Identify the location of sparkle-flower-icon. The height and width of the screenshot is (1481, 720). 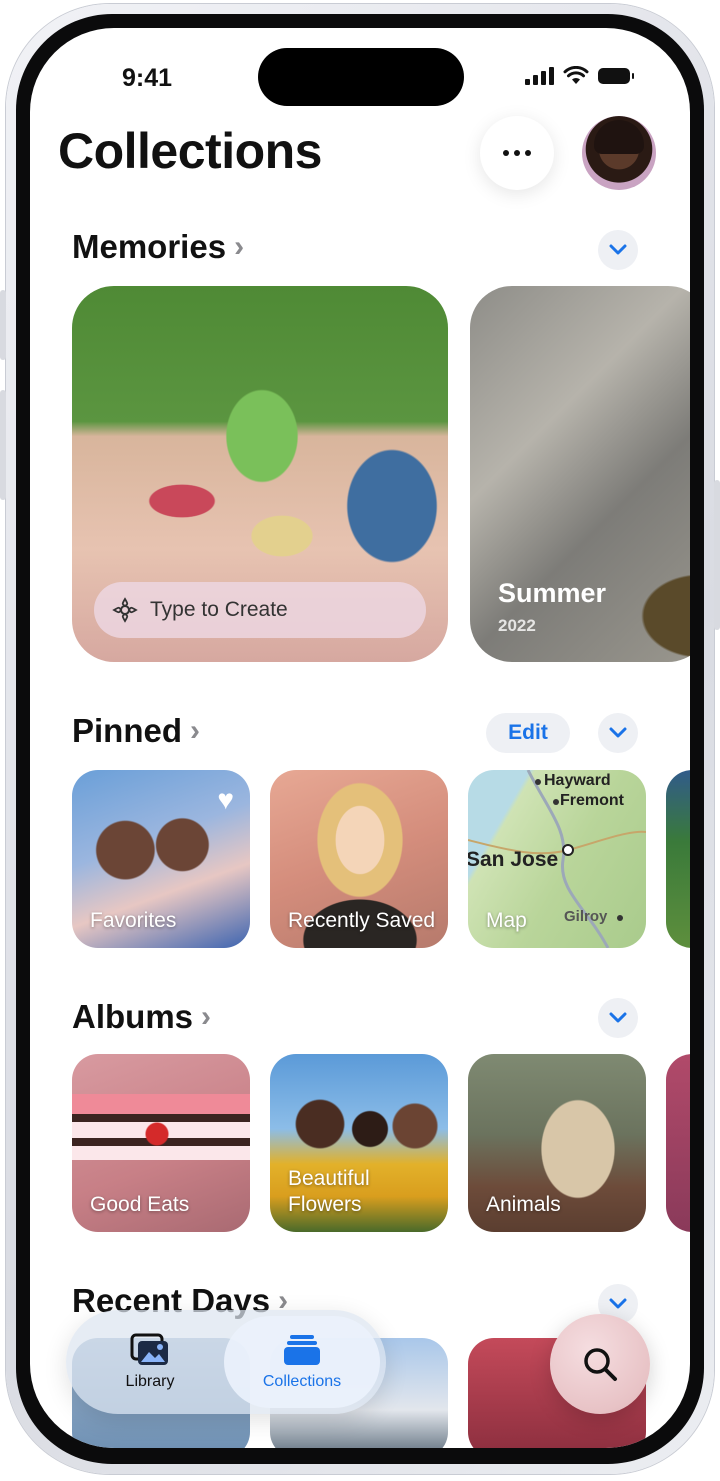
(125, 610).